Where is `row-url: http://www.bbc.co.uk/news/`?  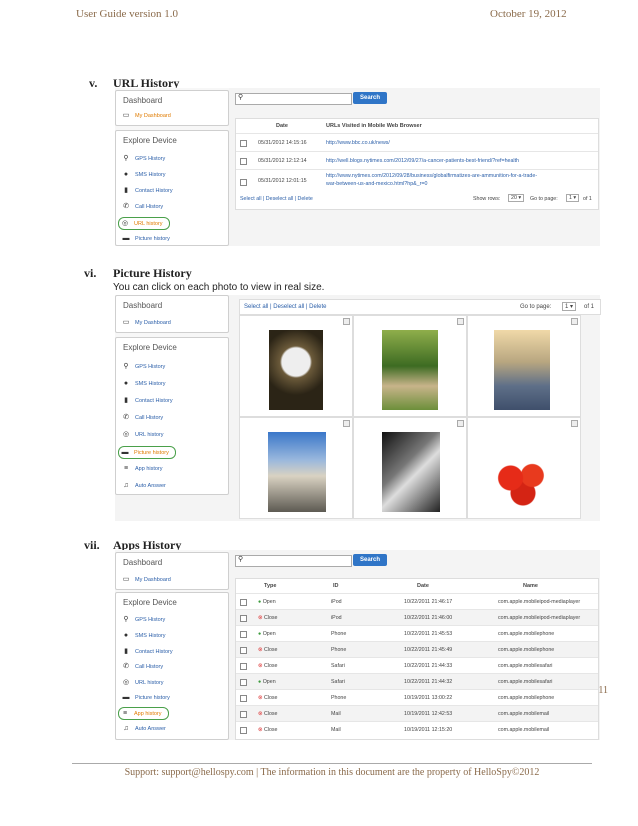
row-url: http://www.bbc.co.uk/news/ is located at coordinates (358, 143).